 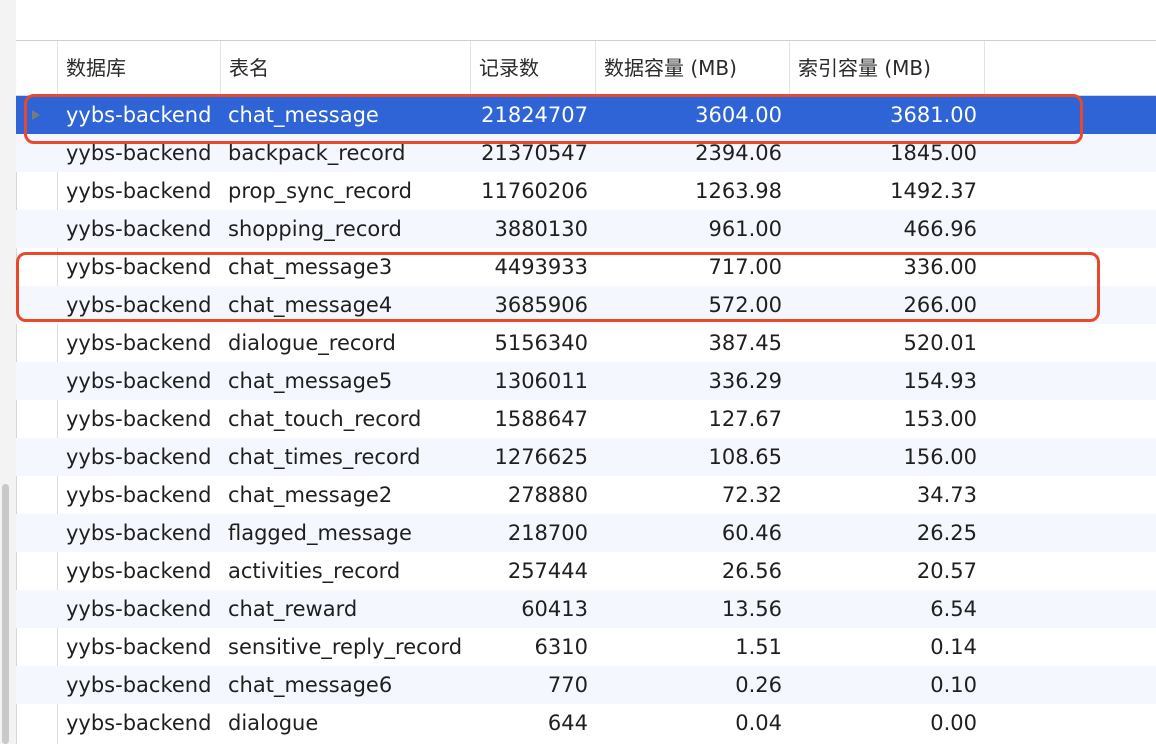 I want to click on cell-record-count: 1588647, so click(x=541, y=419).